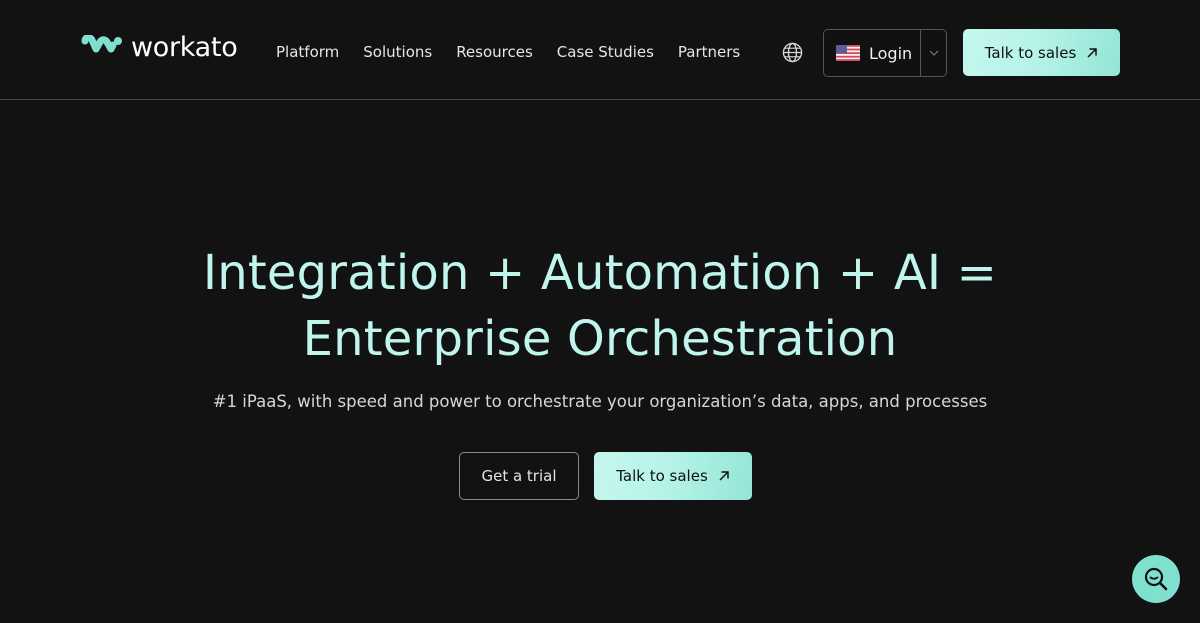 The height and width of the screenshot is (623, 1200). I want to click on get-a-trial-button: Get a trial, so click(519, 476).